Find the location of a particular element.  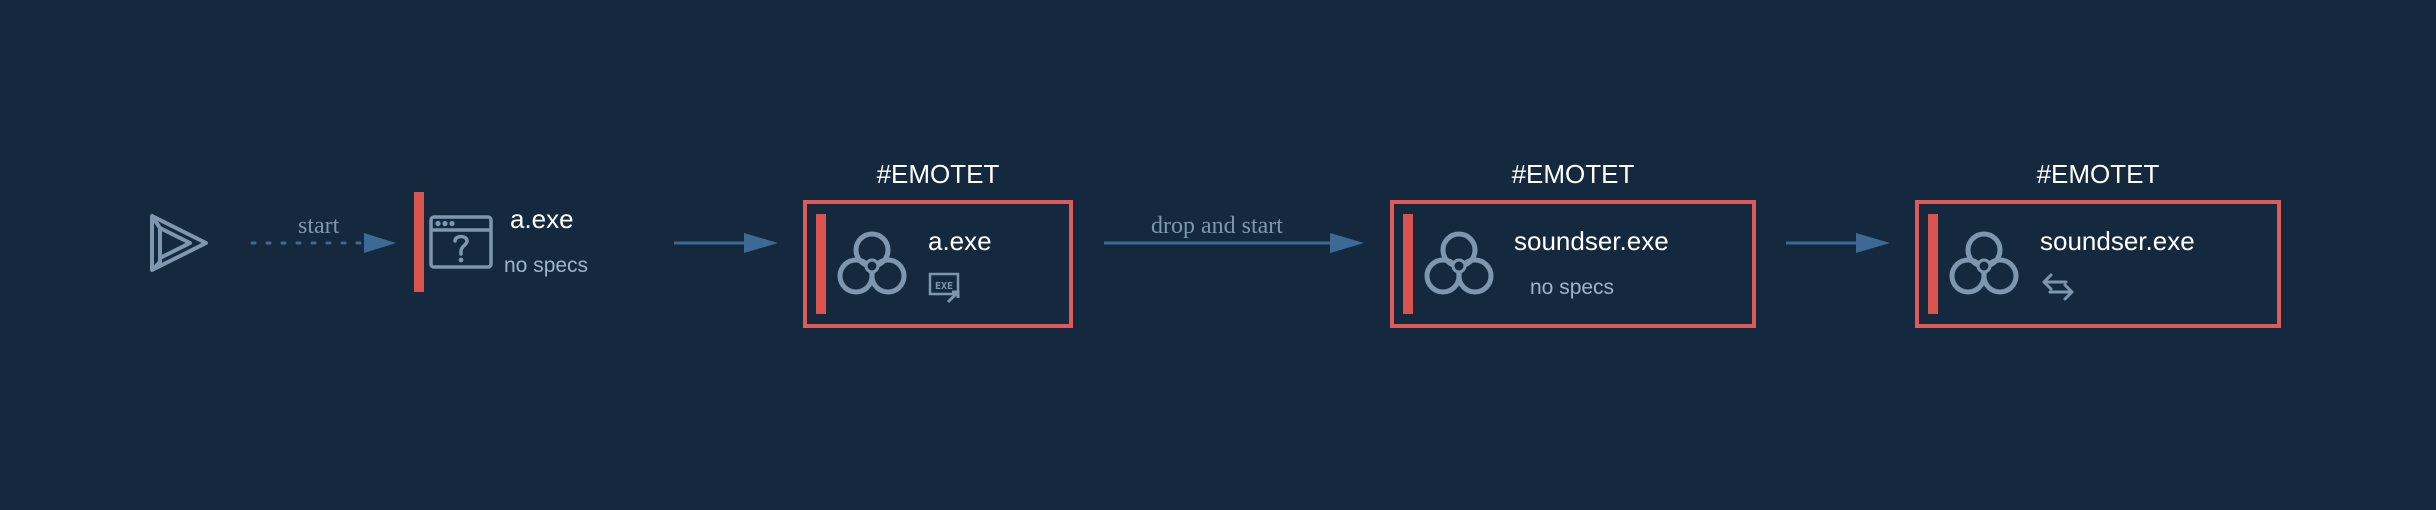

node-3-status-bar is located at coordinates (1408, 264).